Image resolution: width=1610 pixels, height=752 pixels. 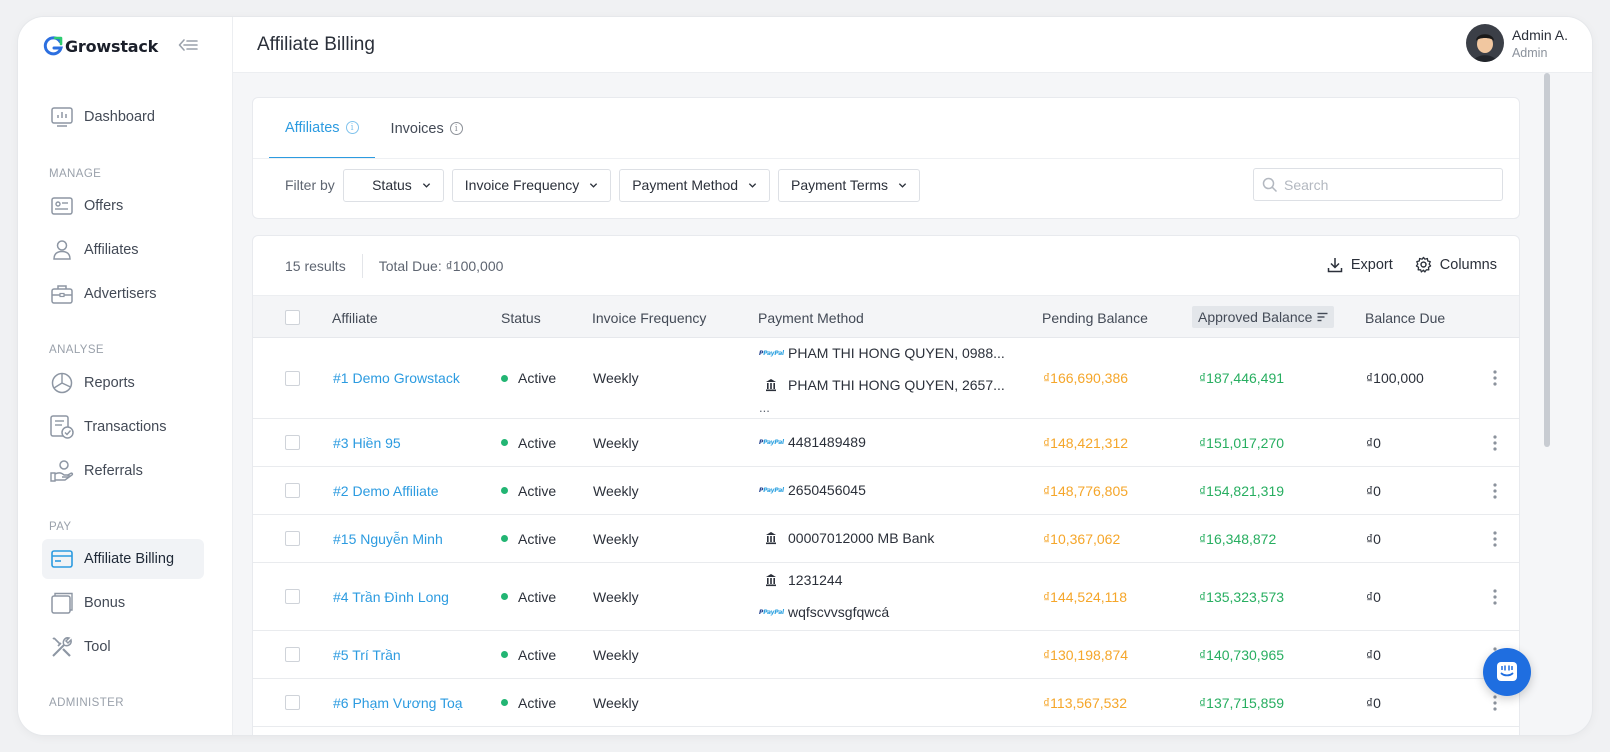 What do you see at coordinates (123, 603) in the screenshot?
I see `sidebar-item-bonus: Bonus` at bounding box center [123, 603].